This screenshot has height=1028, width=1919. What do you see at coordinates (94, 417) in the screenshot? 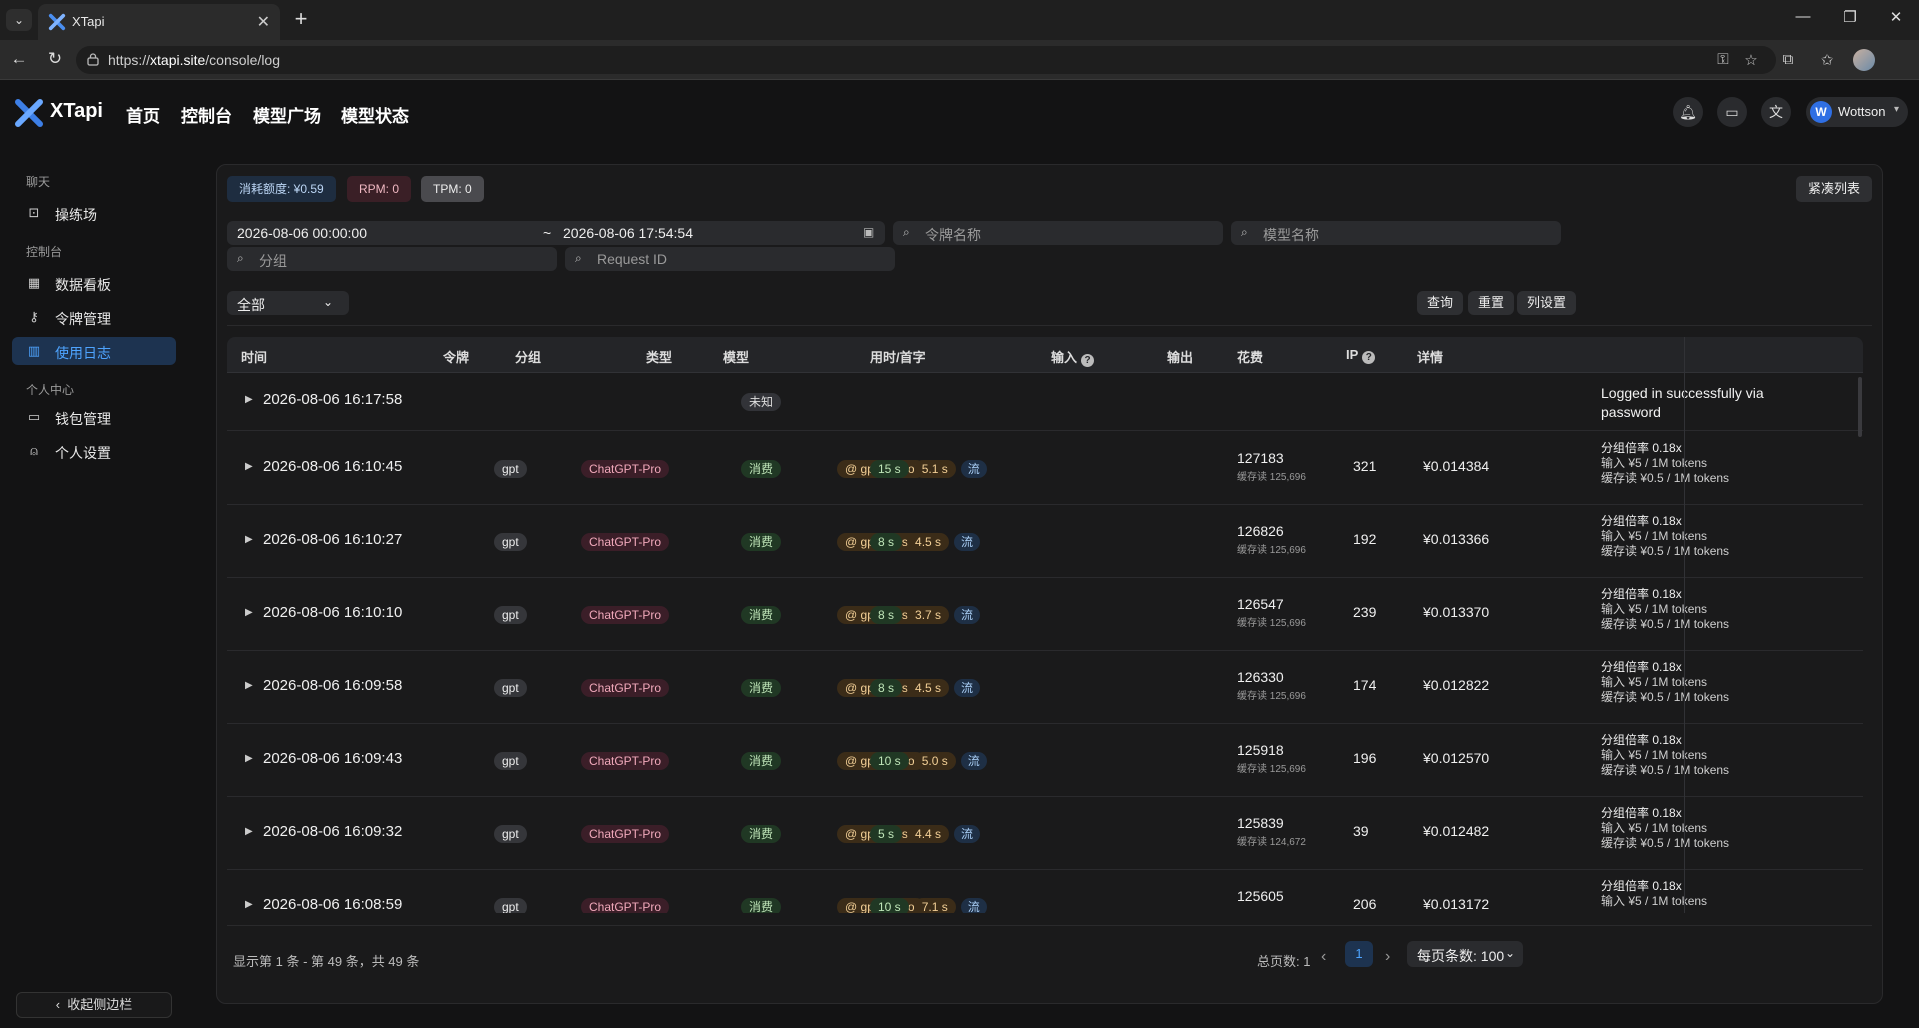
I see `sidebar-item-wallet: ▭ 钱包管理` at bounding box center [94, 417].